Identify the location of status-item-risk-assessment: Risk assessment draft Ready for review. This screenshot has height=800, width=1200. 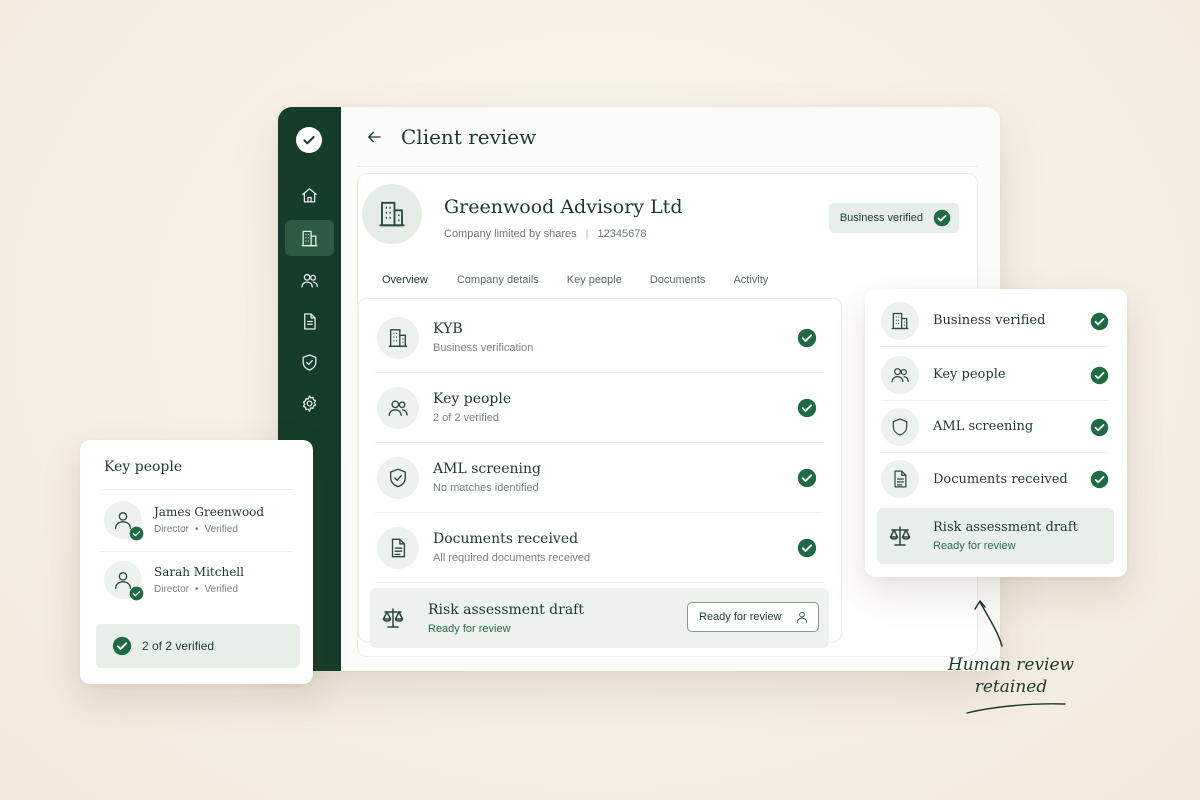
(995, 536).